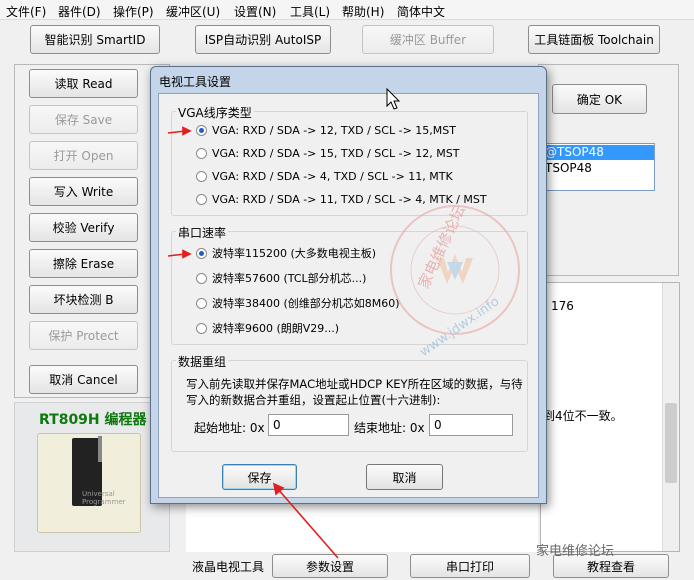  What do you see at coordinates (228, 567) in the screenshot?
I see `lcd-tv-tool-label: 液晶电视工具` at bounding box center [228, 567].